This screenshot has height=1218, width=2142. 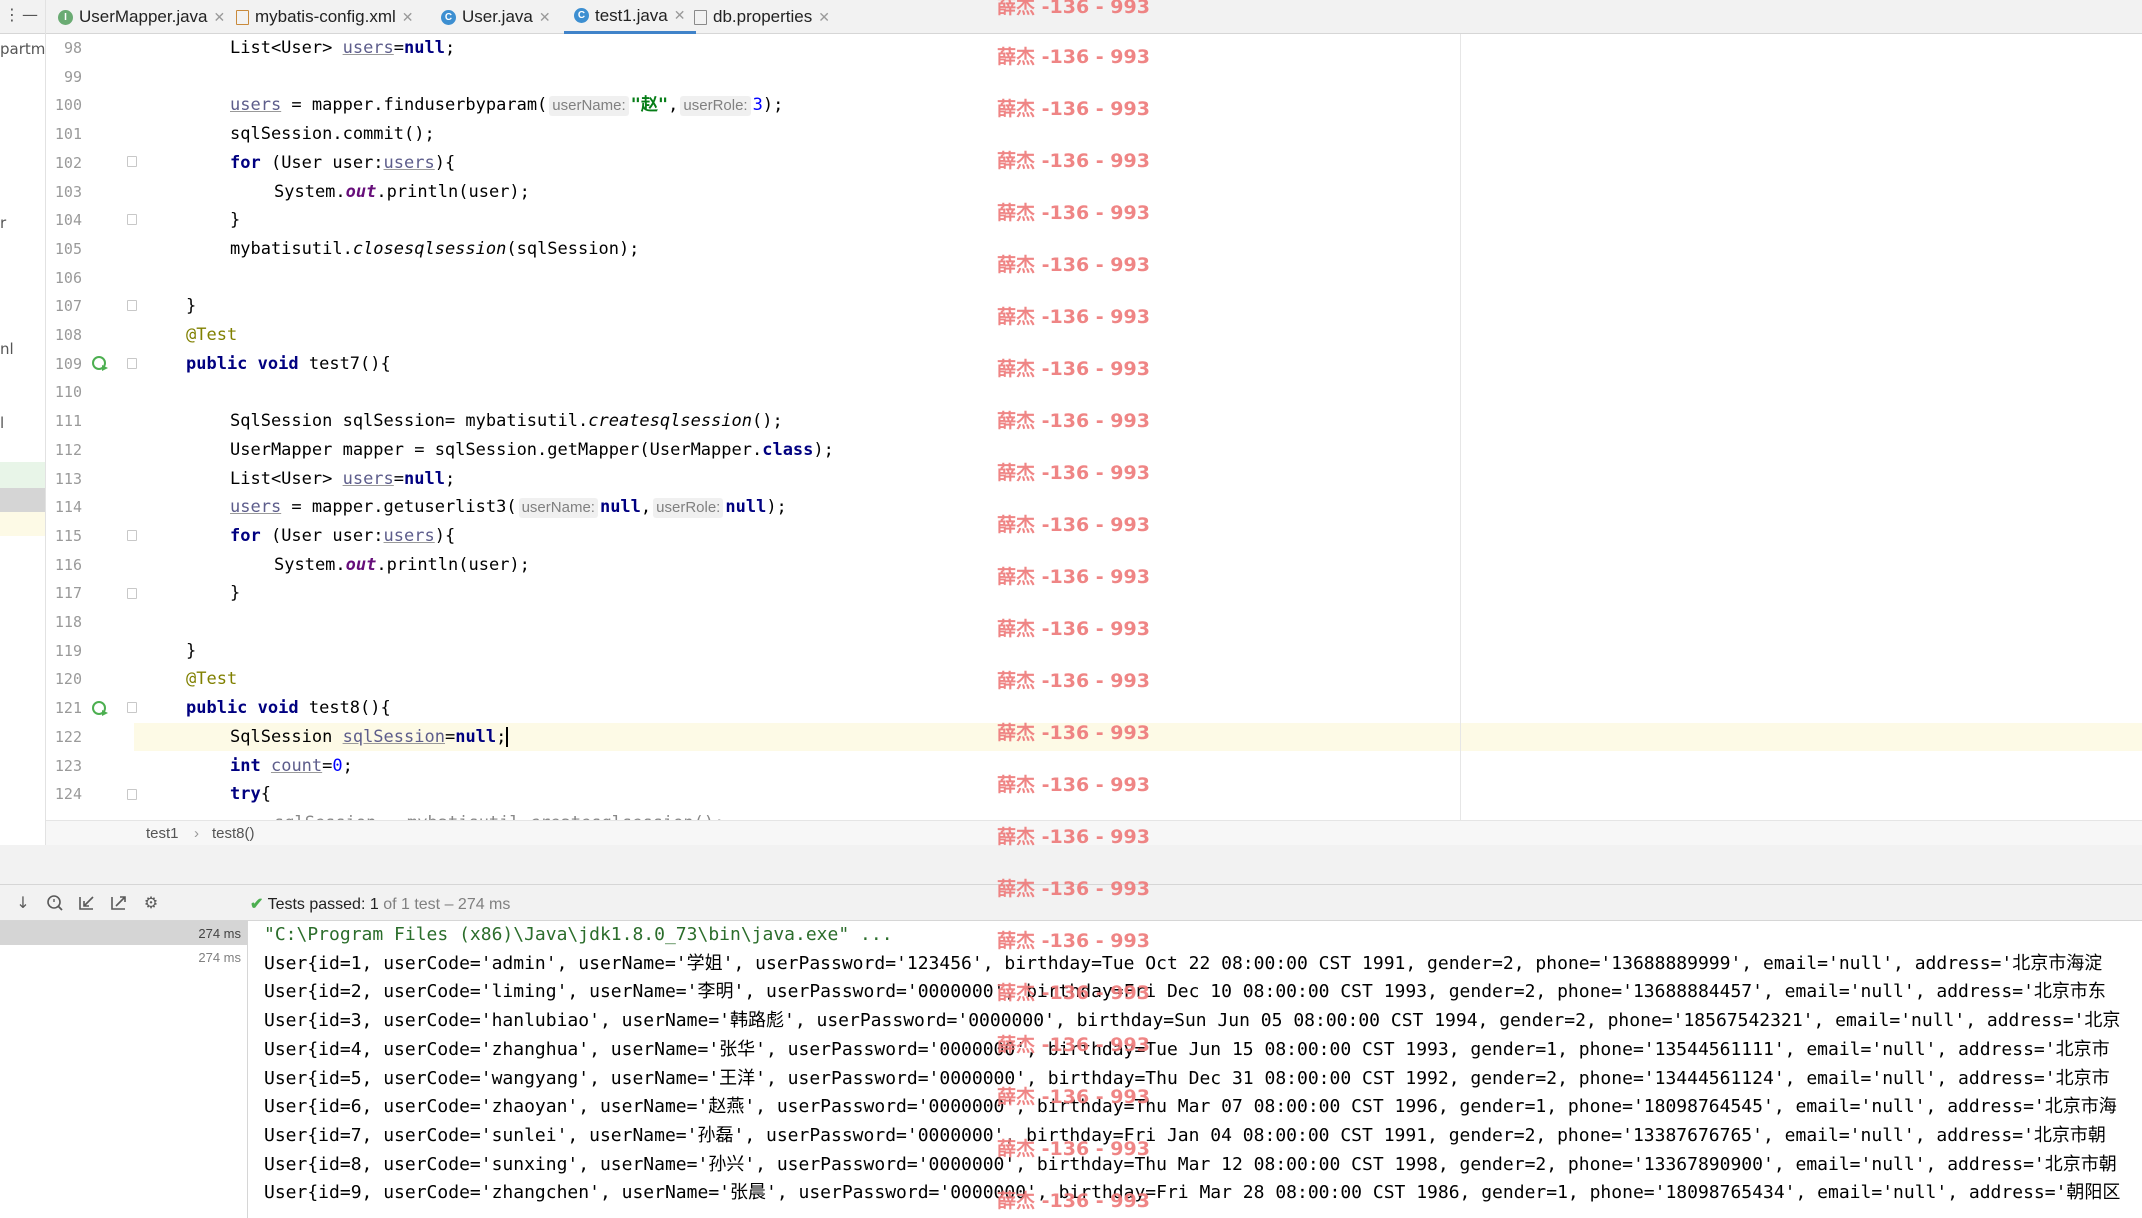 I want to click on line-number: 122, so click(x=68, y=736).